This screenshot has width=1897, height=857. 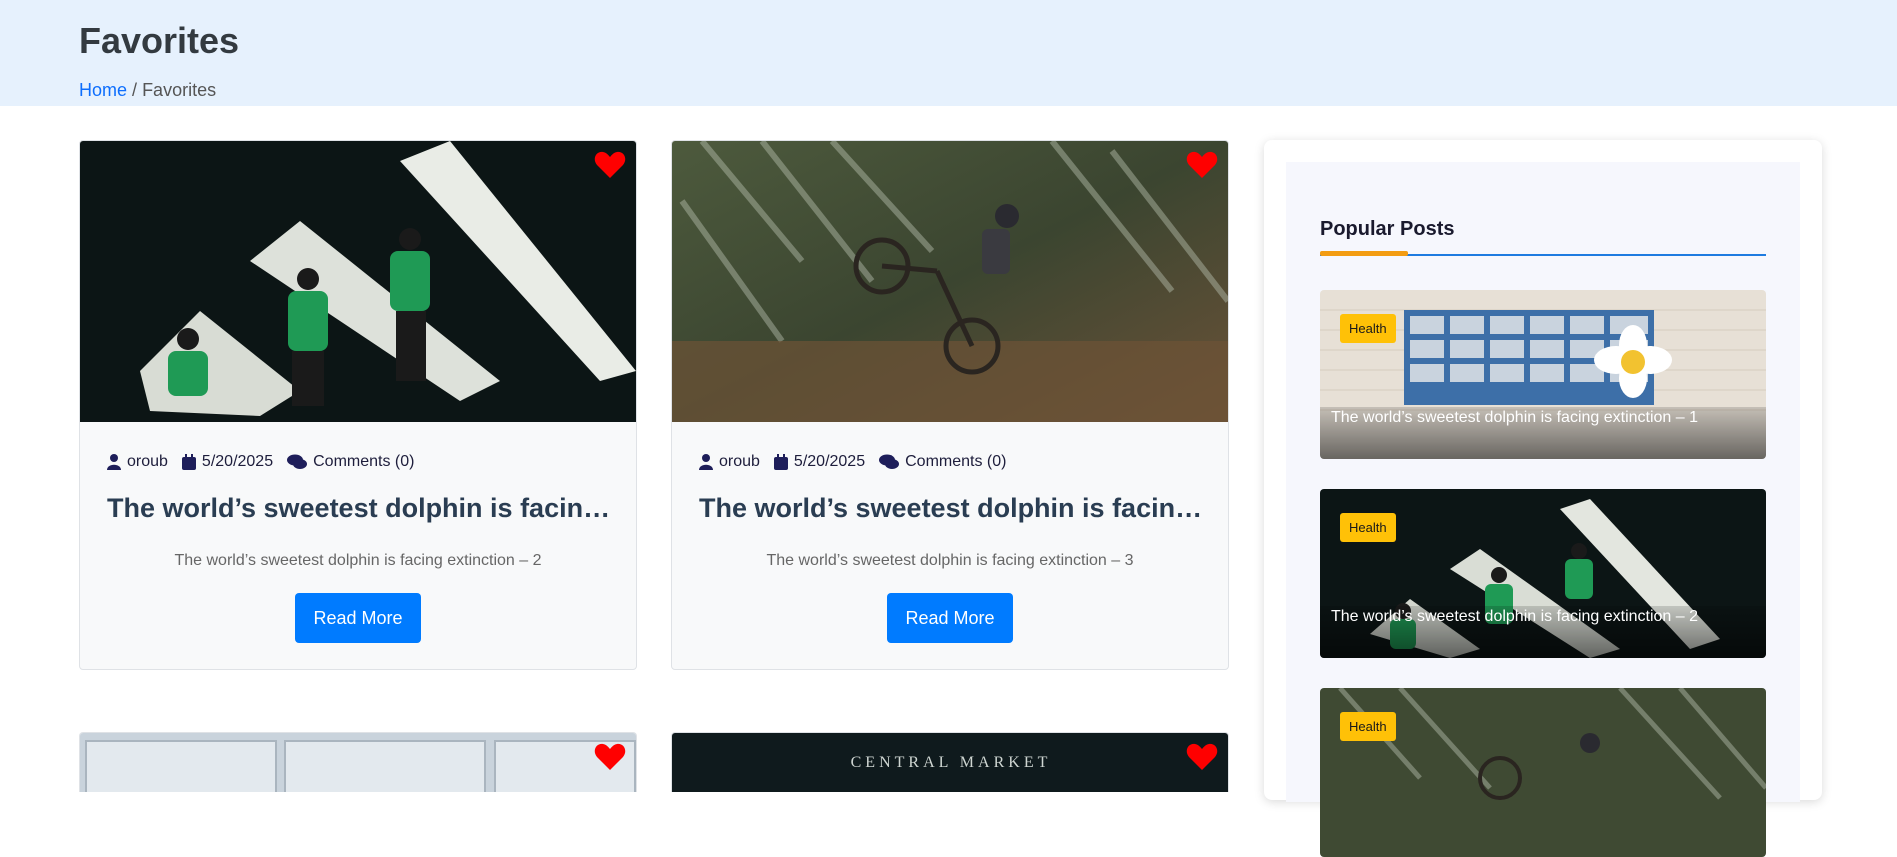 I want to click on breadcrumb: Home / Favorites, so click(x=147, y=90).